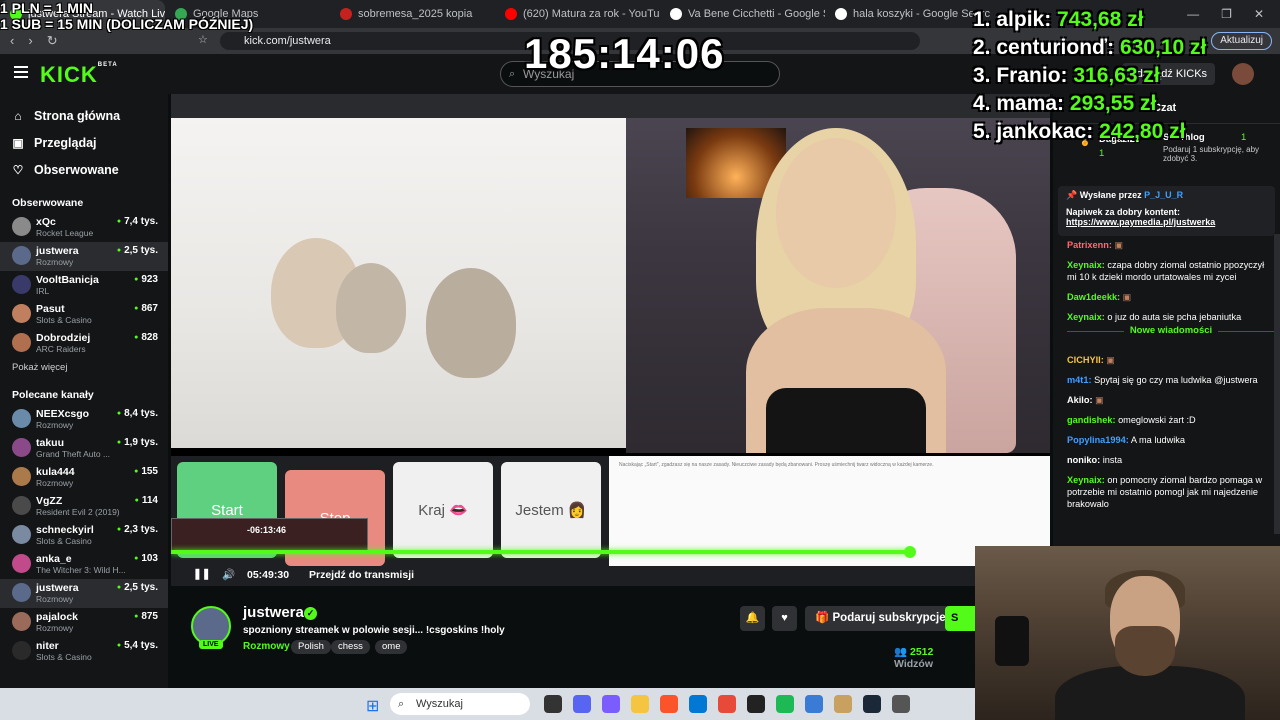 The width and height of the screenshot is (1280, 720). What do you see at coordinates (752, 618) in the screenshot?
I see `notification-bell-button: 🔔` at bounding box center [752, 618].